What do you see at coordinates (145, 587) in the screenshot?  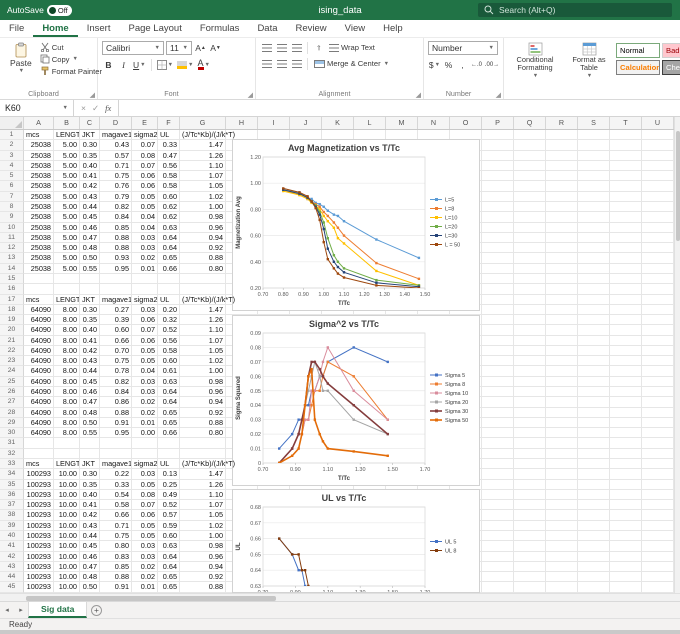 I see `cell: 0.01` at bounding box center [145, 587].